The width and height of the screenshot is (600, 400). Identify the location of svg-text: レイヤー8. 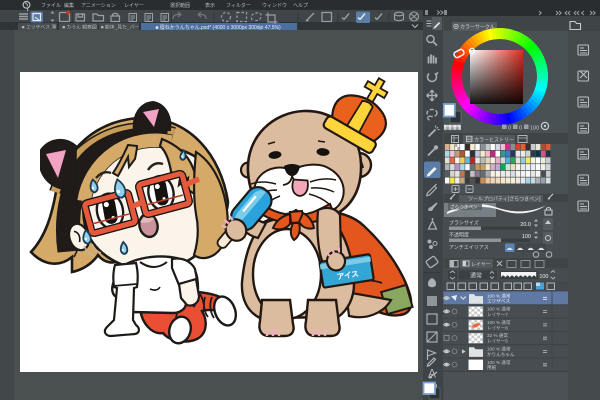
(497, 327).